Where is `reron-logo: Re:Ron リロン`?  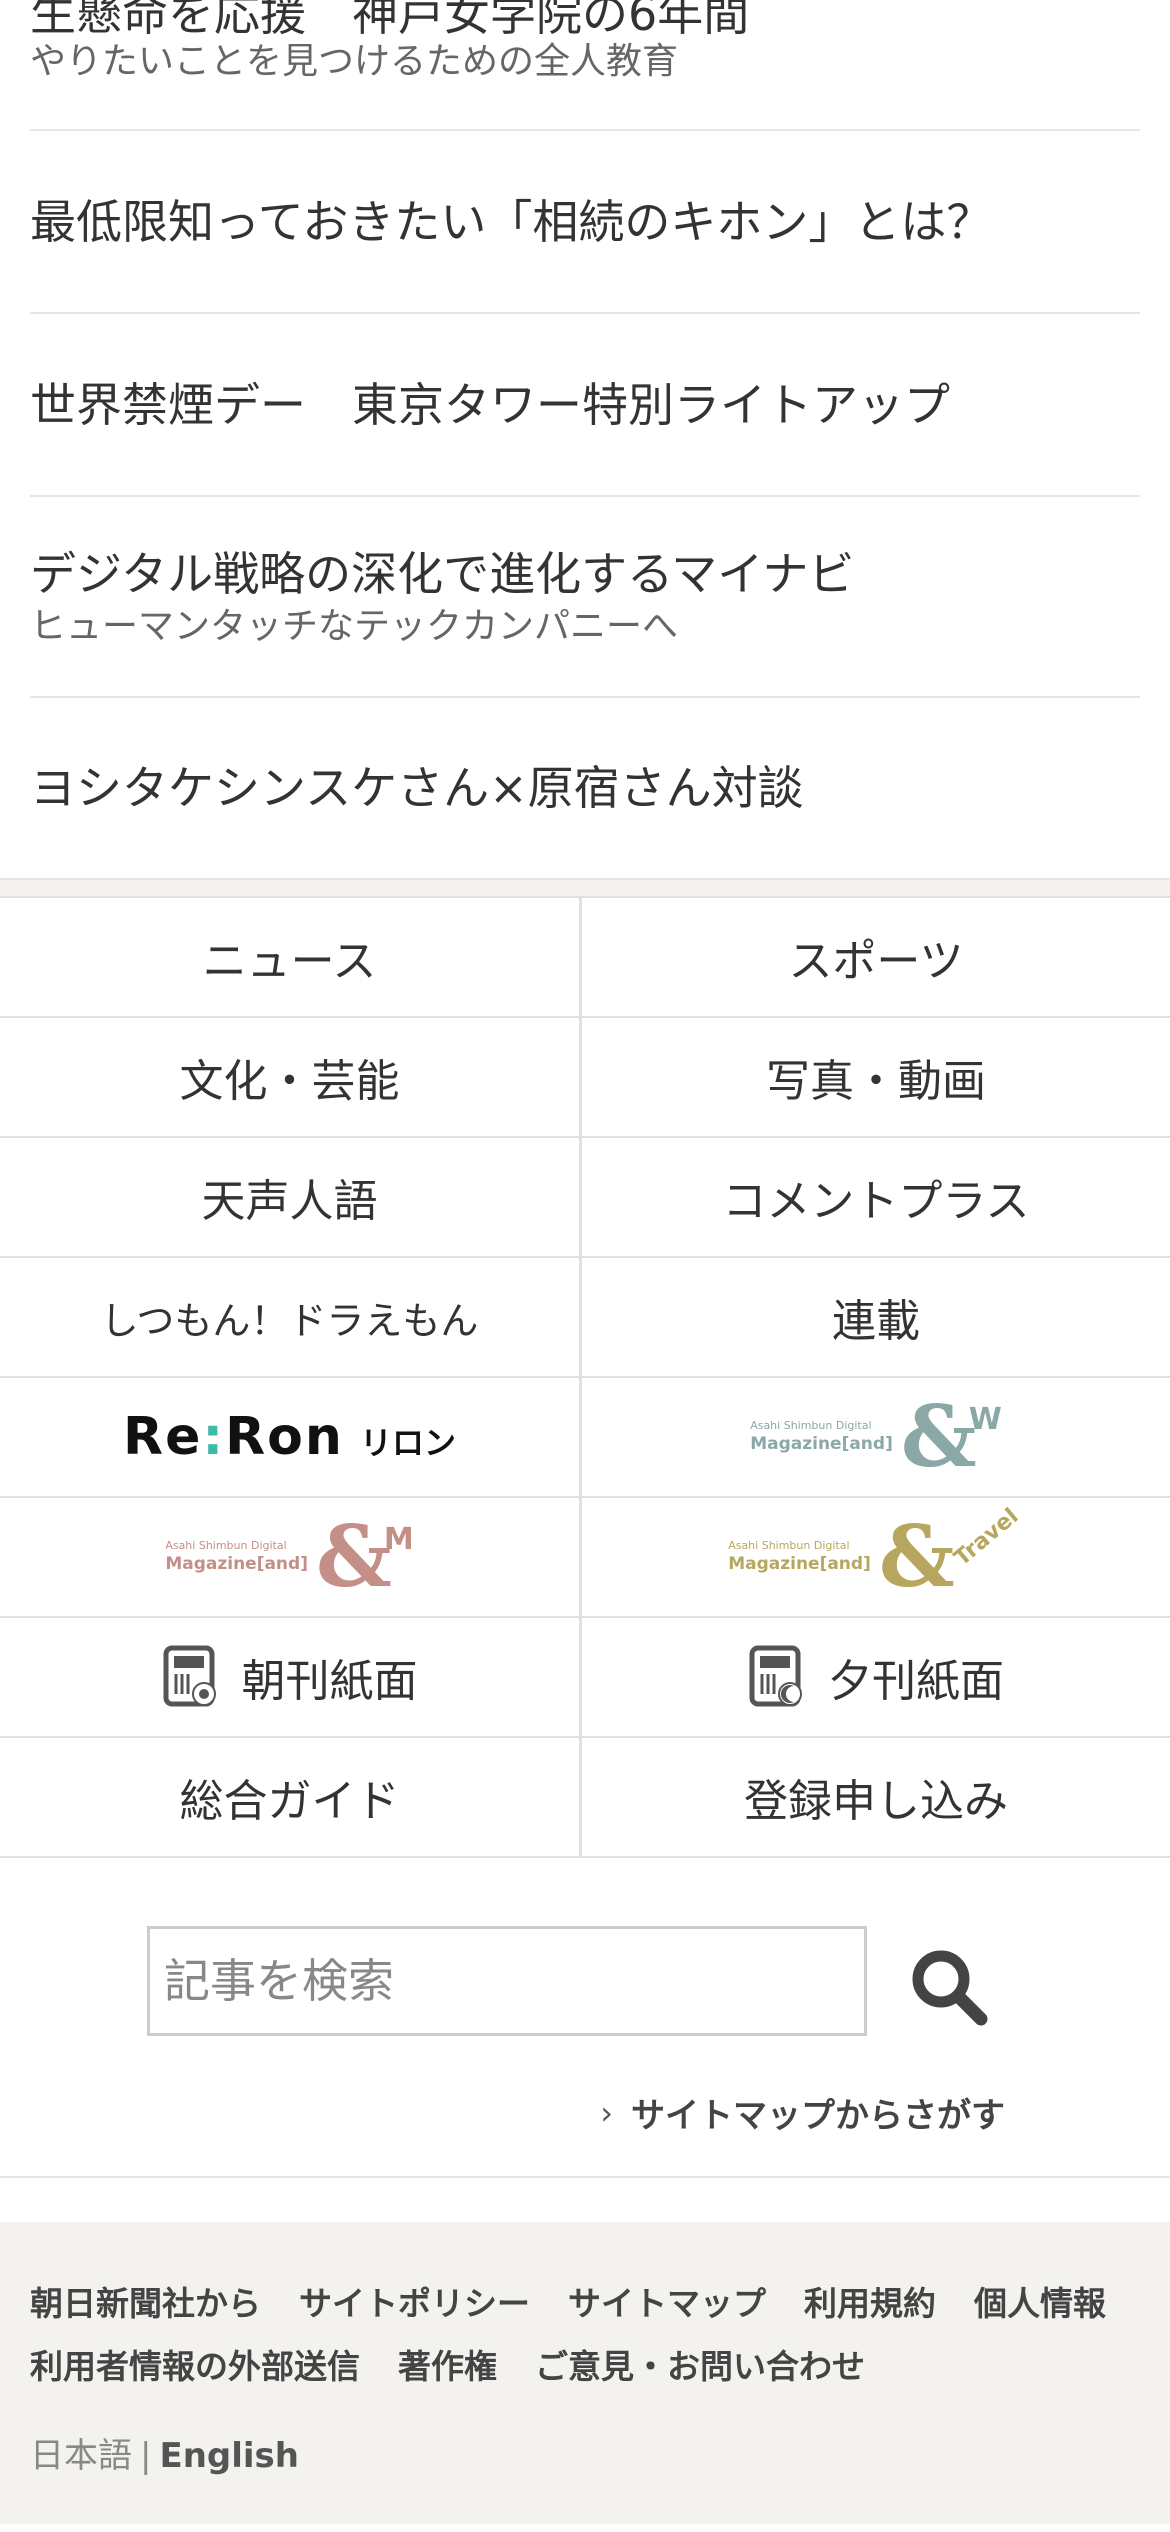 reron-logo: Re:Ron リロン is located at coordinates (289, 1437).